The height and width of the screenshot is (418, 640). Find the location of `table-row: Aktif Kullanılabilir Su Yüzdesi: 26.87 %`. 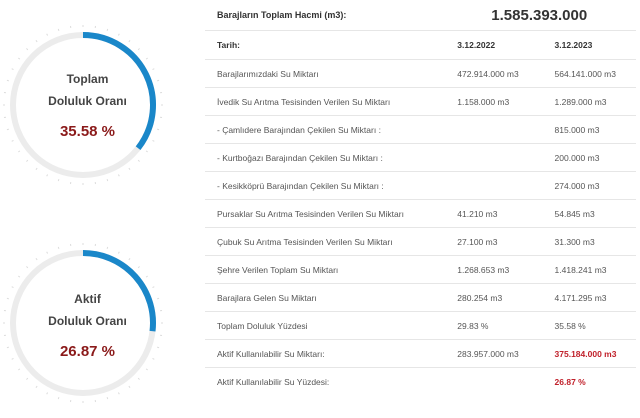

table-row: Aktif Kullanılabilir Su Yüzdesi: 26.87 % is located at coordinates (420, 382).